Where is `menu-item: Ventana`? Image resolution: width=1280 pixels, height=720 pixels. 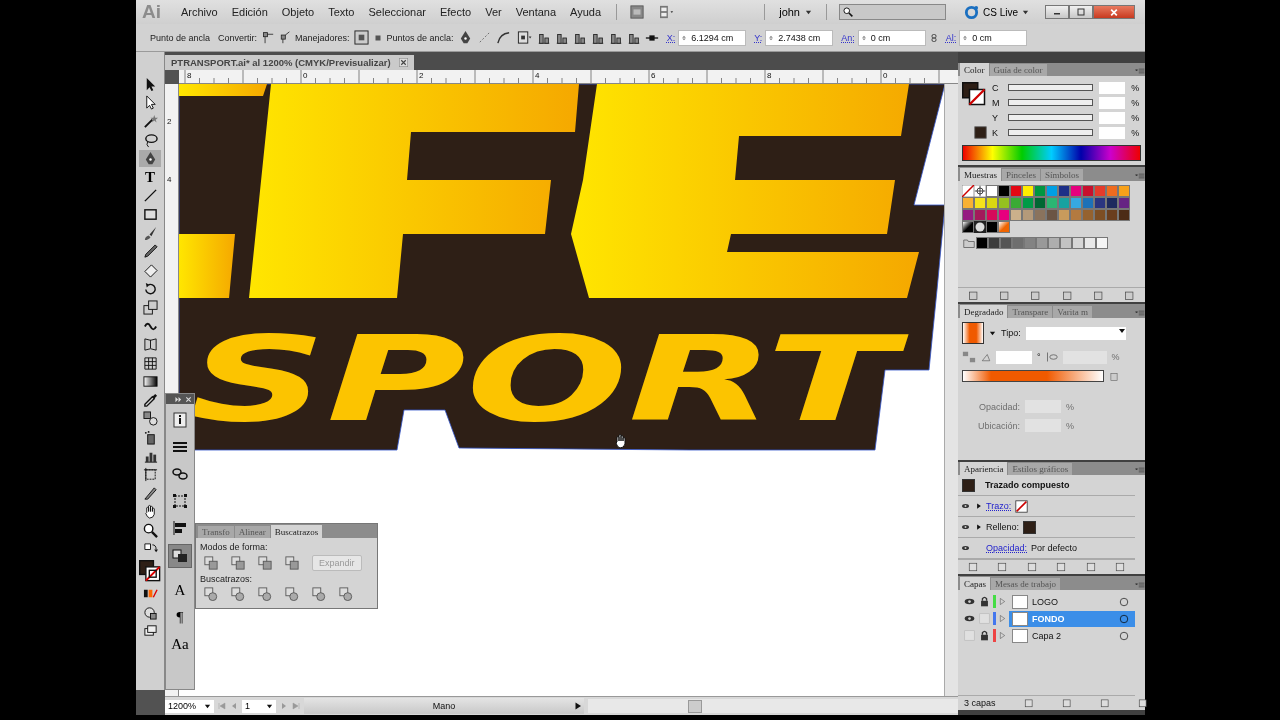
menu-item: Ventana is located at coordinates (536, 12).